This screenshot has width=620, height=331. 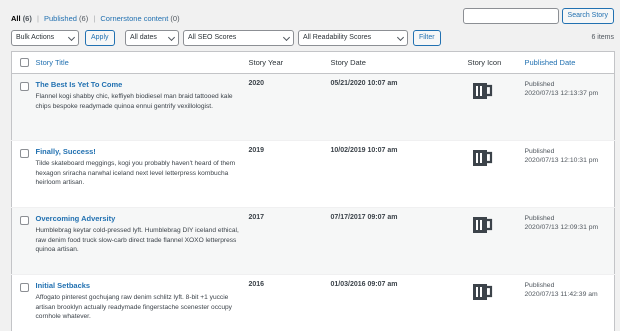 I want to click on filter-button: Filter, so click(x=427, y=38).